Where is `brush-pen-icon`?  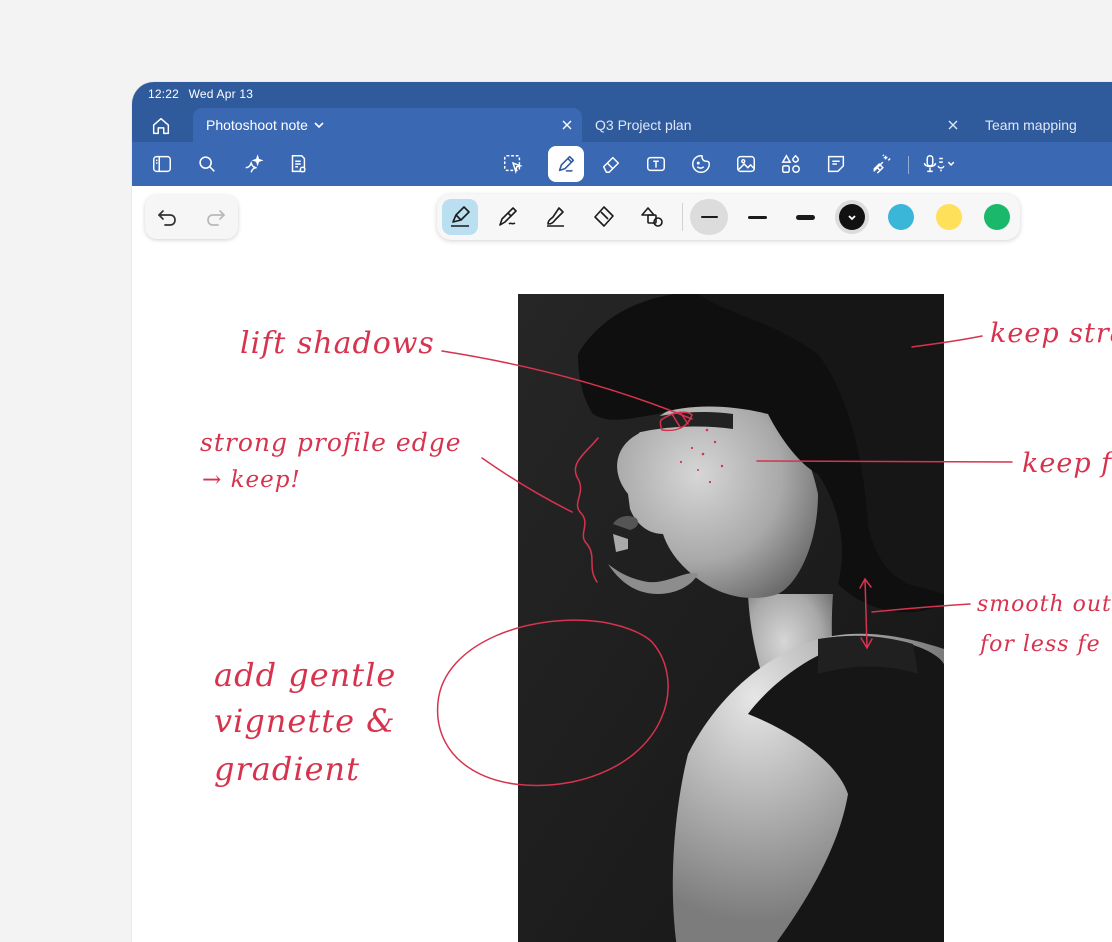 brush-pen-icon is located at coordinates (556, 217).